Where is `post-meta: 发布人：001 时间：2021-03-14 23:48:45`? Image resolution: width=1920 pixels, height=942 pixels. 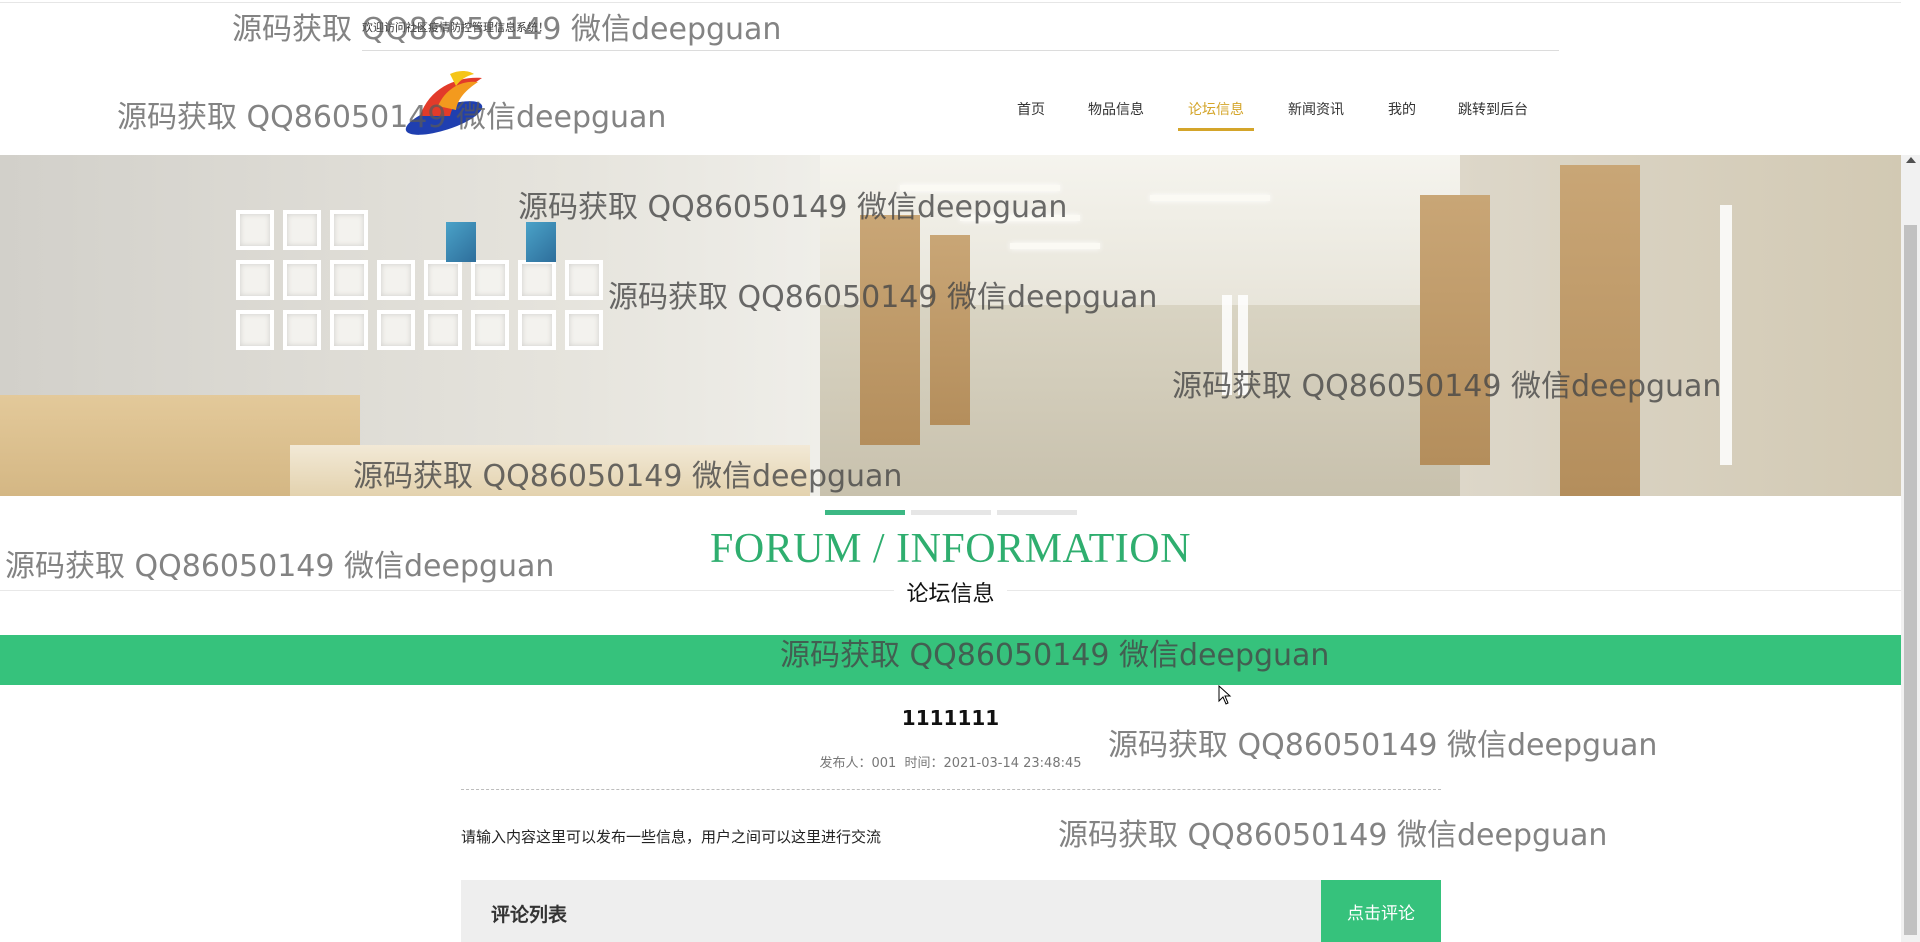 post-meta: 发布人：001 时间：2021-03-14 23:48:45 is located at coordinates (950, 761).